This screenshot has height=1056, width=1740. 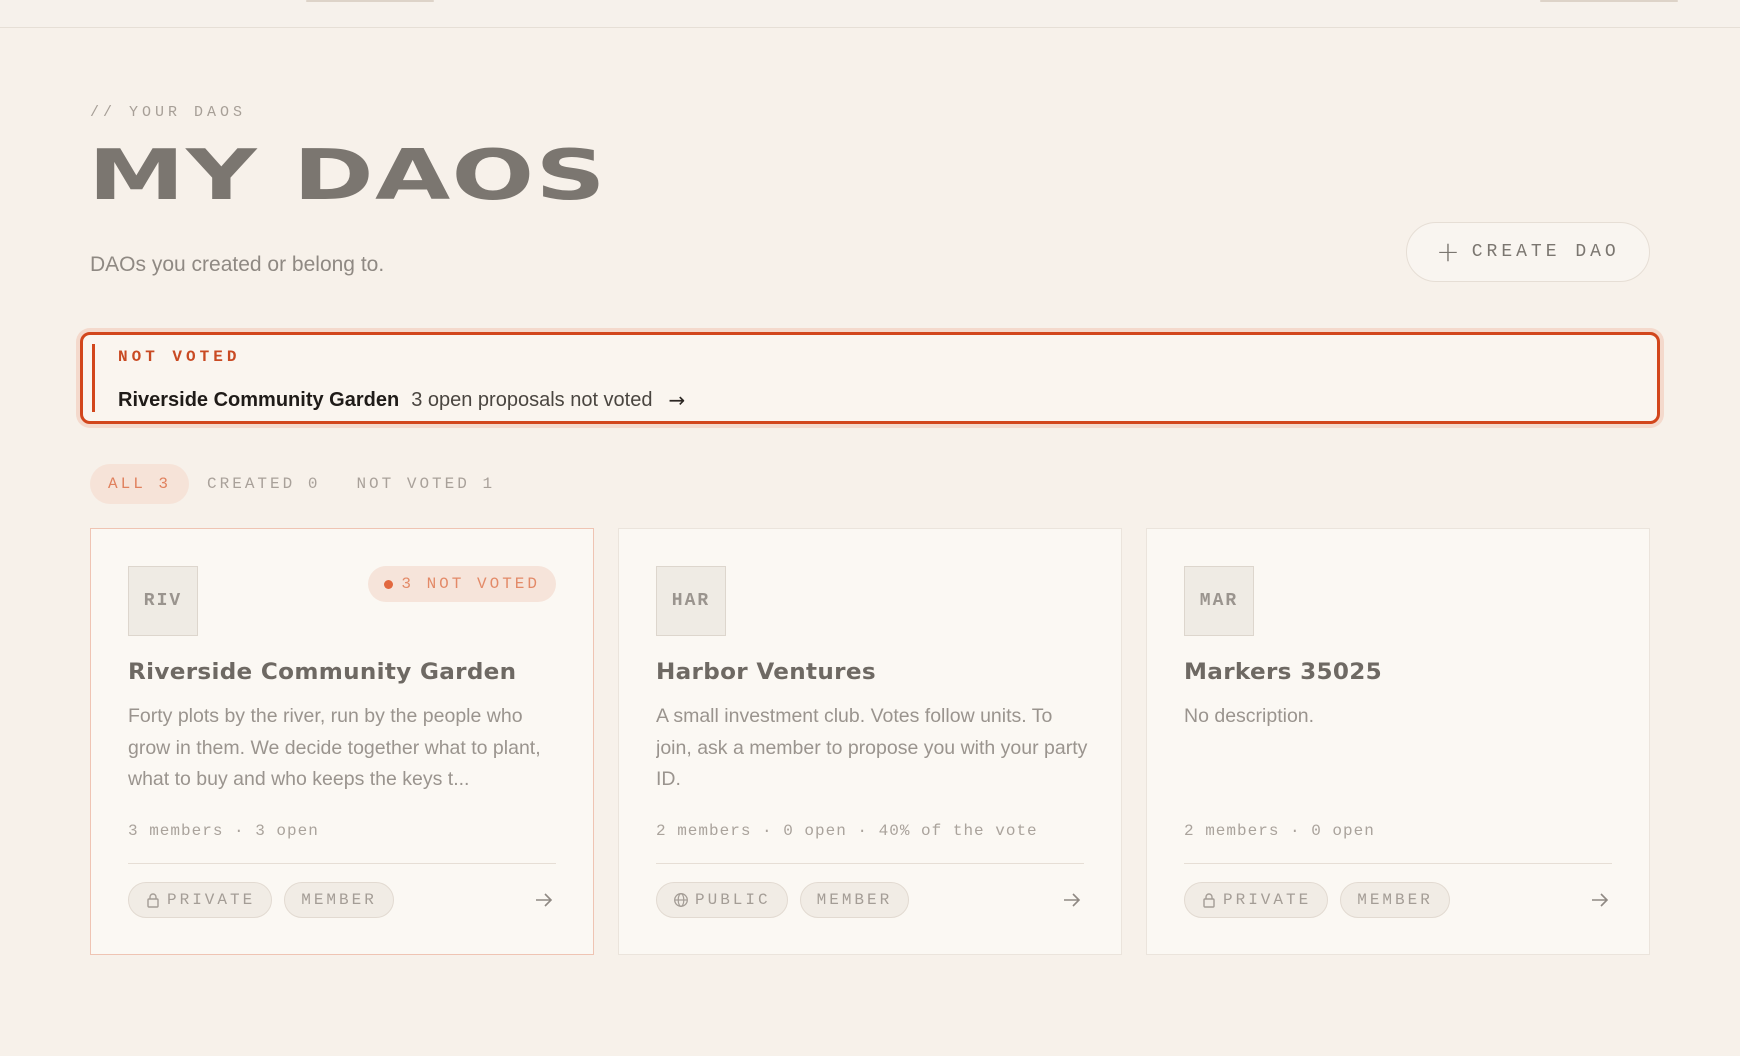 What do you see at coordinates (347, 174) in the screenshot?
I see `page-title: MY DAOS` at bounding box center [347, 174].